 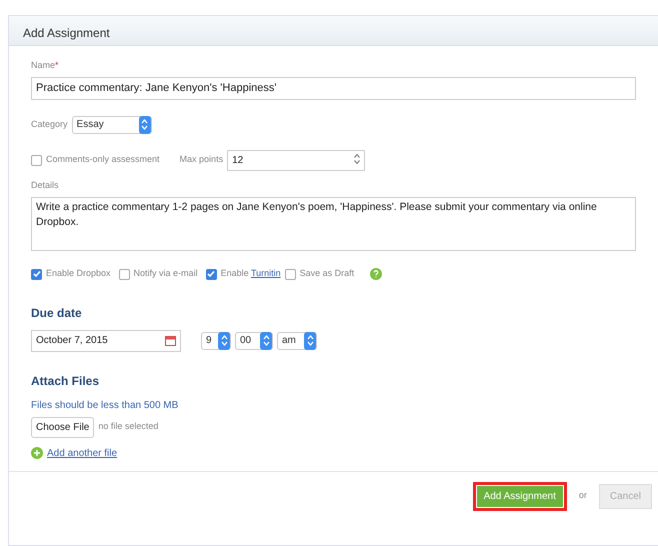 I want to click on field-label: Details, so click(x=45, y=185).